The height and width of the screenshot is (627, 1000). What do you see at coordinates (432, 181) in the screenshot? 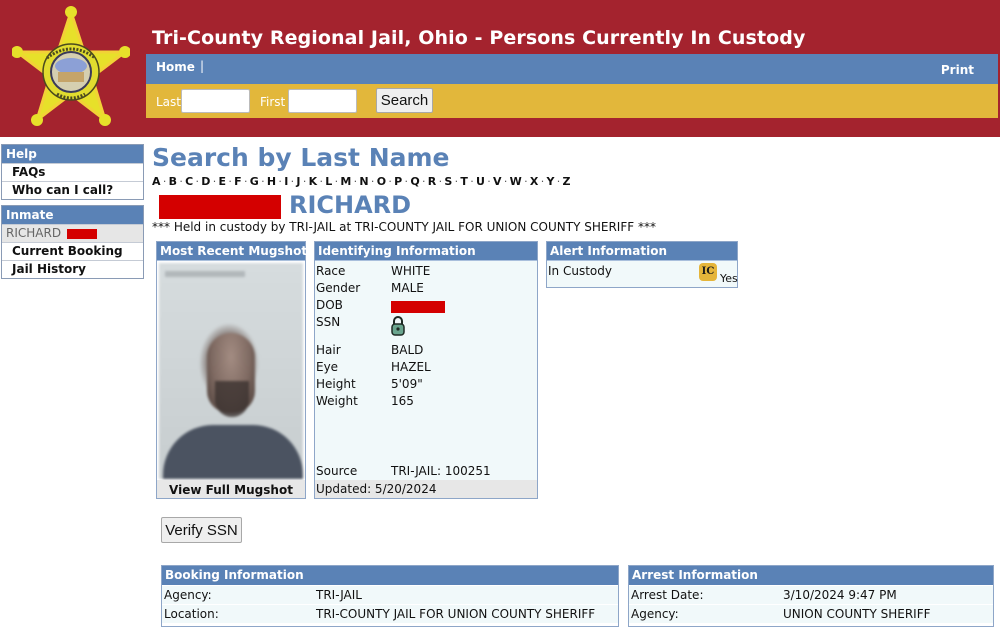
I see `alphabet-link-r: R` at bounding box center [432, 181].